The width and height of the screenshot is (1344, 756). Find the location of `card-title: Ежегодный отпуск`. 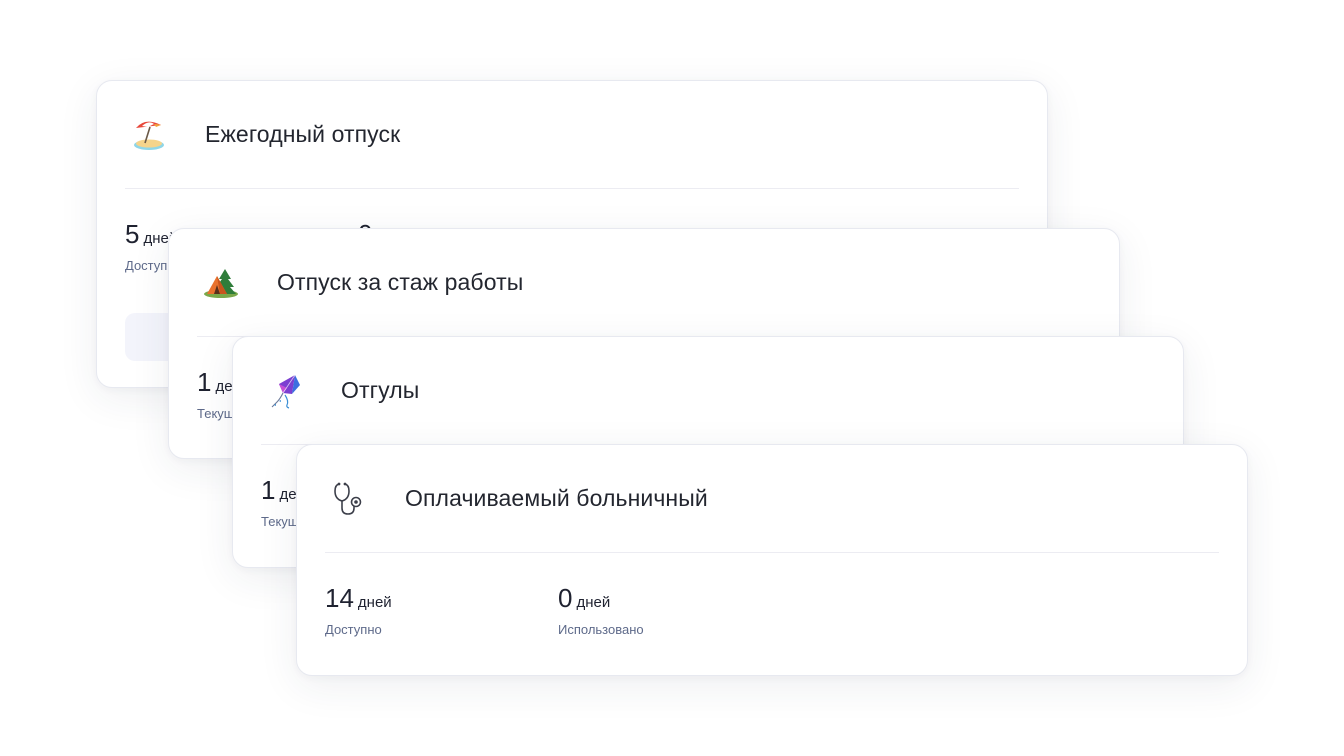

card-title: Ежегодный отпуск is located at coordinates (303, 134).